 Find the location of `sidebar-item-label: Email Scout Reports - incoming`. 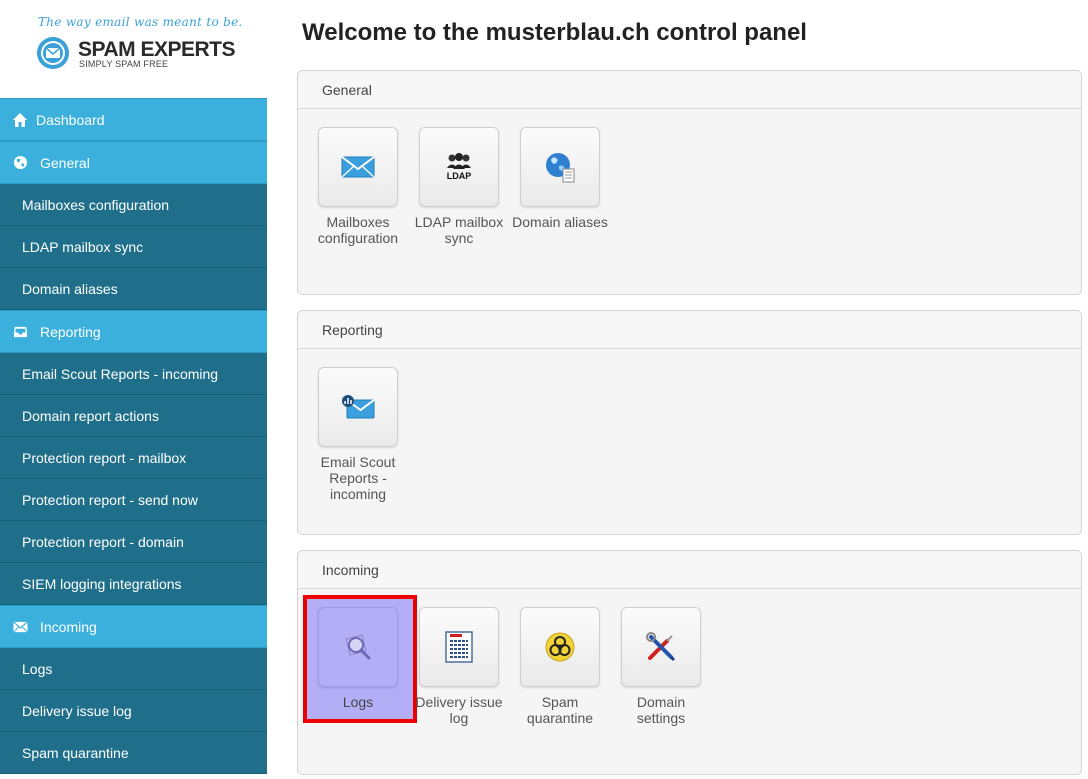

sidebar-item-label: Email Scout Reports - incoming is located at coordinates (120, 373).